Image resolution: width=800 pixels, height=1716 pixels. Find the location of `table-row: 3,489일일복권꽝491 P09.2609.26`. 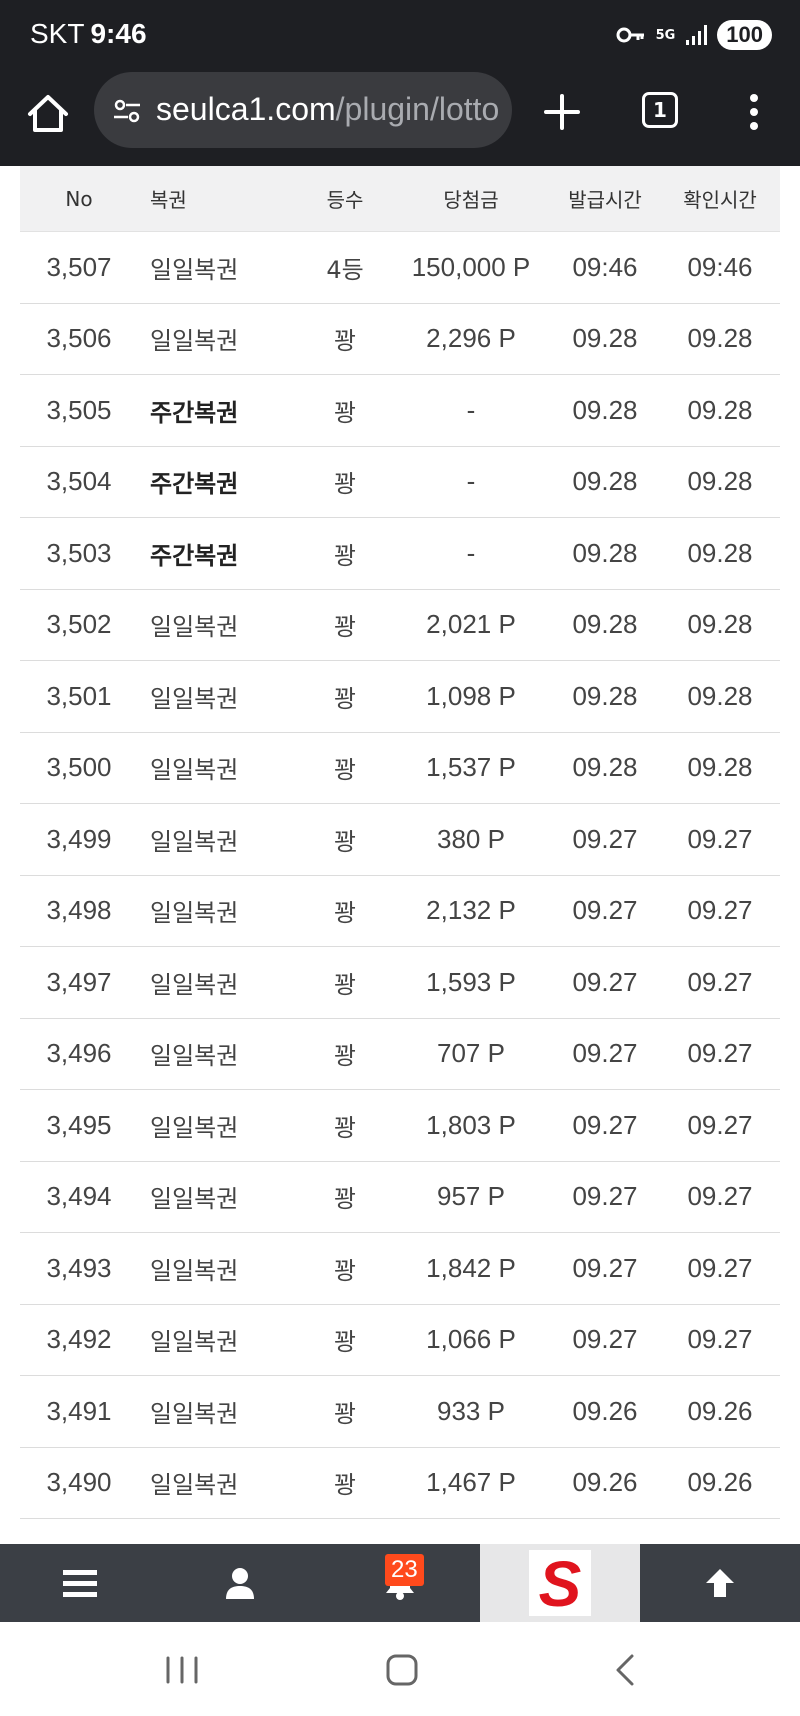

table-row: 3,489일일복권꽝491 P09.2609.26 is located at coordinates (400, 1531).